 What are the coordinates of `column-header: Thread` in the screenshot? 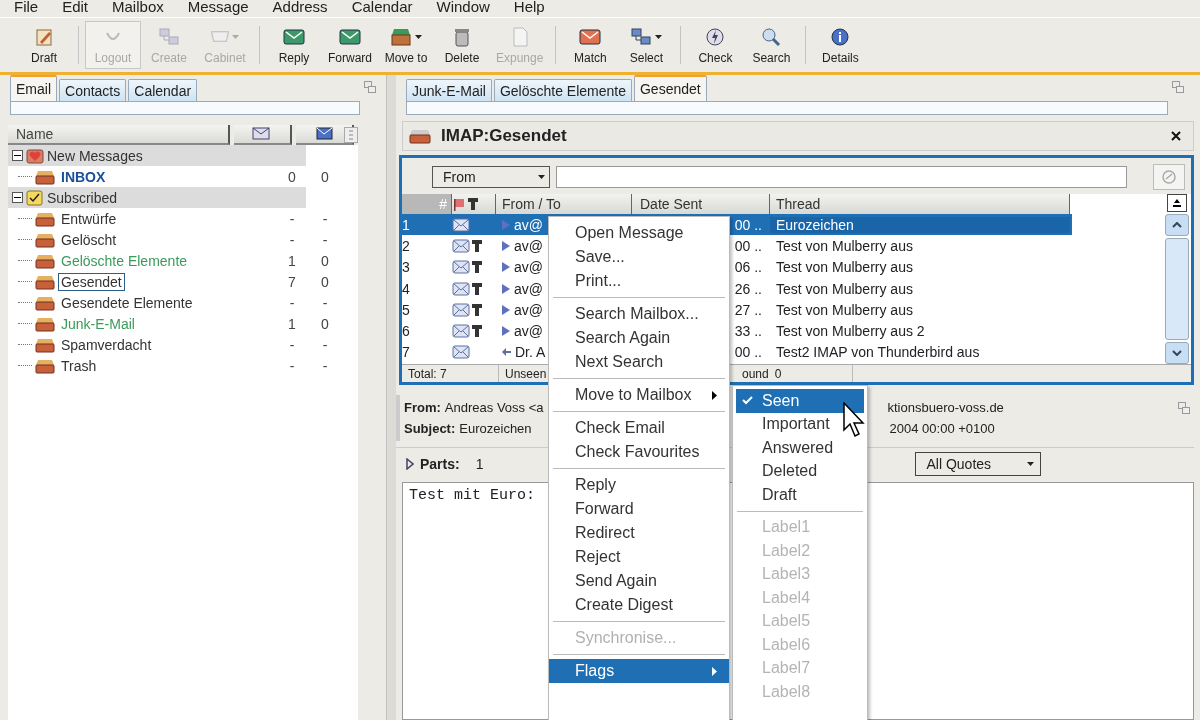 It's located at (920, 204).